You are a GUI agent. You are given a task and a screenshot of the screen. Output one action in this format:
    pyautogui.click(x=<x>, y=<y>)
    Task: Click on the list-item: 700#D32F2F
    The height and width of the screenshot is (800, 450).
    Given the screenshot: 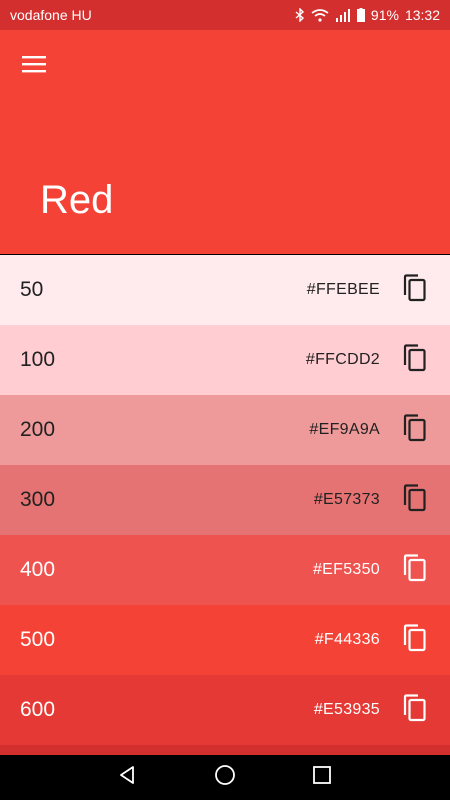 What is the action you would take?
    pyautogui.click(x=225, y=750)
    